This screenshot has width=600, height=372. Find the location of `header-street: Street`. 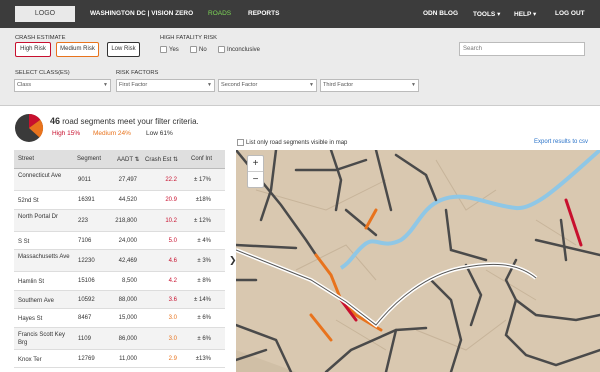

header-street: Street is located at coordinates (26, 159).